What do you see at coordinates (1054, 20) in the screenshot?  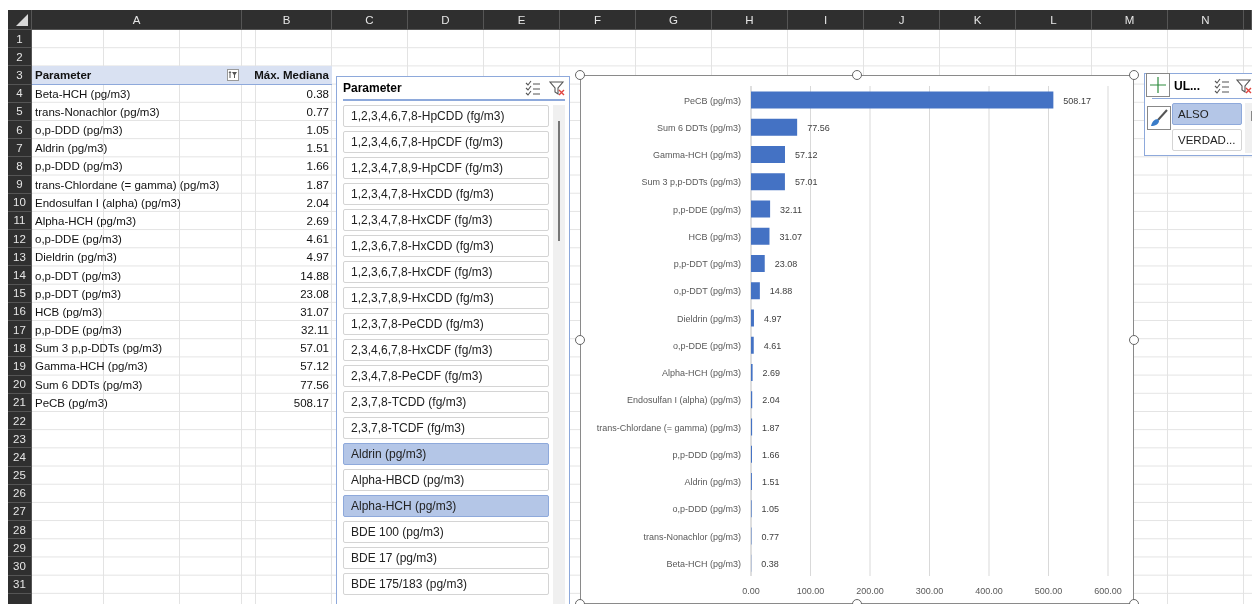 I see `column-header: L` at bounding box center [1054, 20].